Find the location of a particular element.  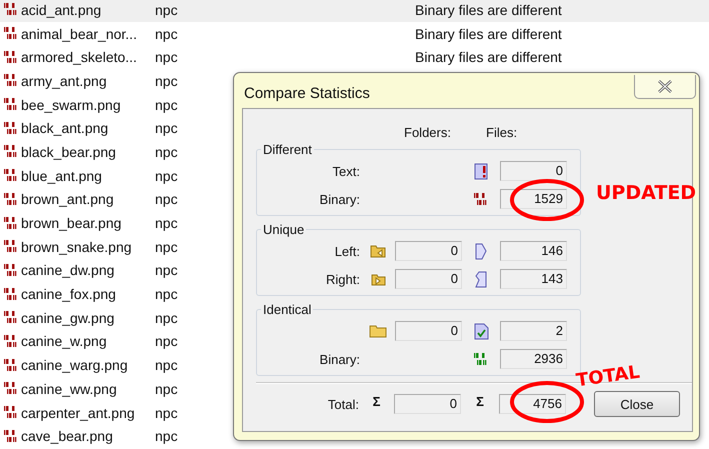

group-title: Unique is located at coordinates (284, 229).